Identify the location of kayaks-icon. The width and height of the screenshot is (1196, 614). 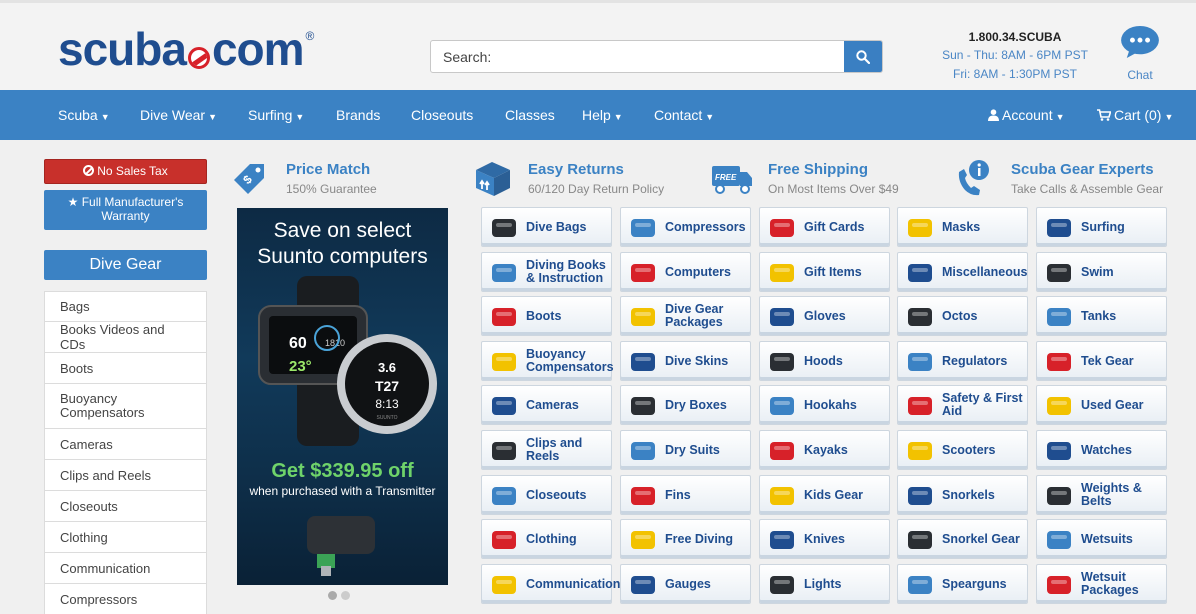
(782, 451).